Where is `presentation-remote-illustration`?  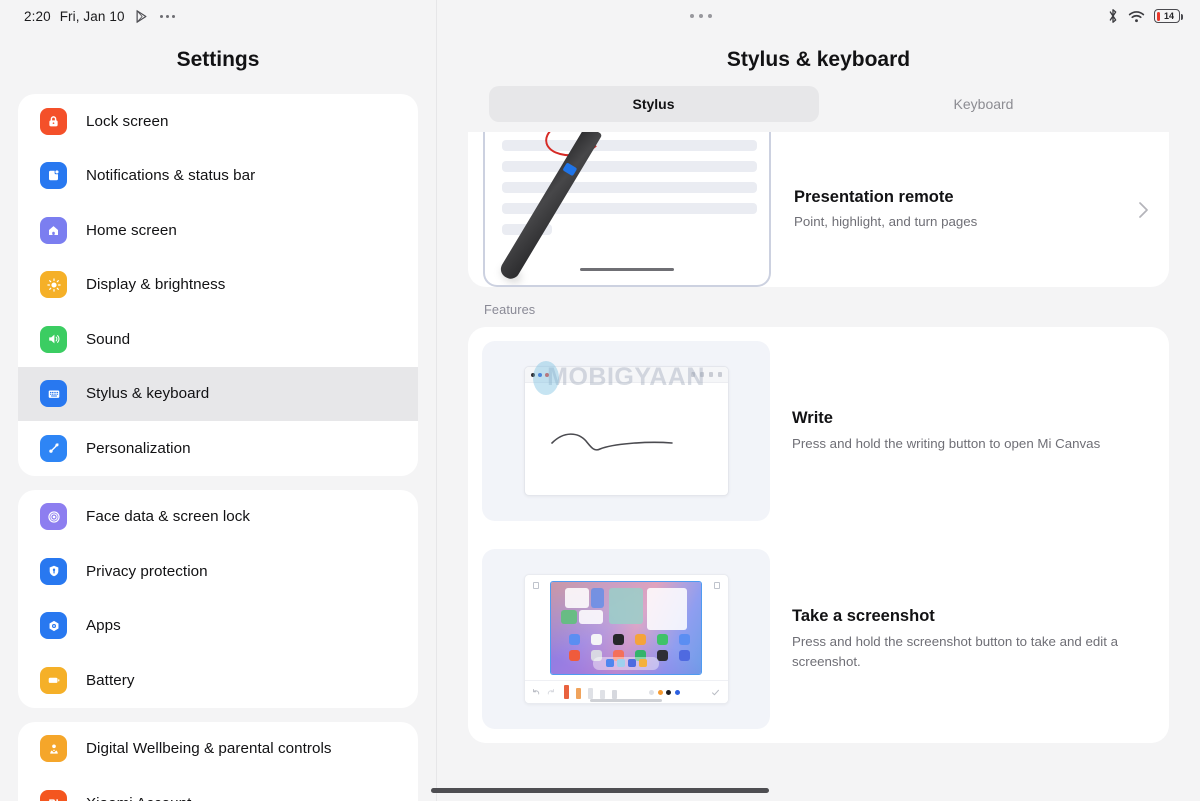 presentation-remote-illustration is located at coordinates (627, 209).